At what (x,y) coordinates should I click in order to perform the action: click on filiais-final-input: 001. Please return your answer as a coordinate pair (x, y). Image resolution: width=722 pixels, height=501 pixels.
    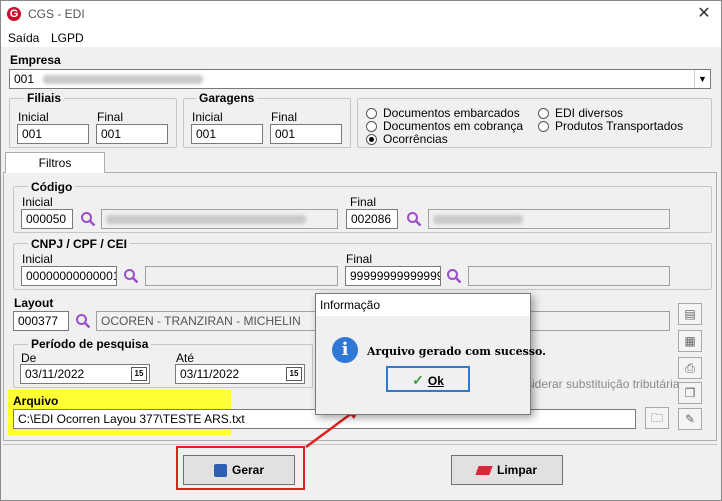
    Looking at the image, I should click on (132, 134).